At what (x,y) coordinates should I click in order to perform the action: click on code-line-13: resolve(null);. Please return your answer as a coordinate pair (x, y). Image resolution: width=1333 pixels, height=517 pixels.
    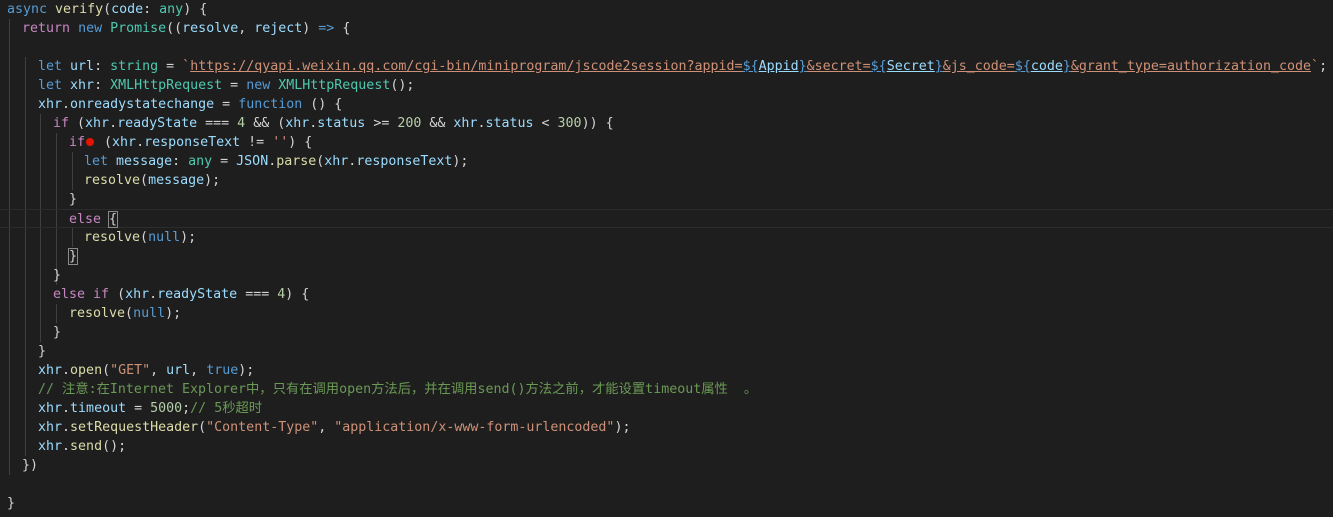
    Looking at the image, I should click on (140, 237).